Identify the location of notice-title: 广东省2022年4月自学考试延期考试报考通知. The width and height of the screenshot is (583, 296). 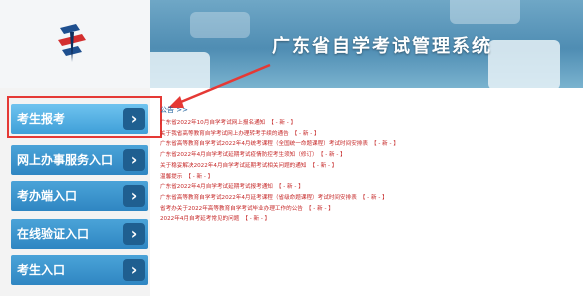
(216, 187).